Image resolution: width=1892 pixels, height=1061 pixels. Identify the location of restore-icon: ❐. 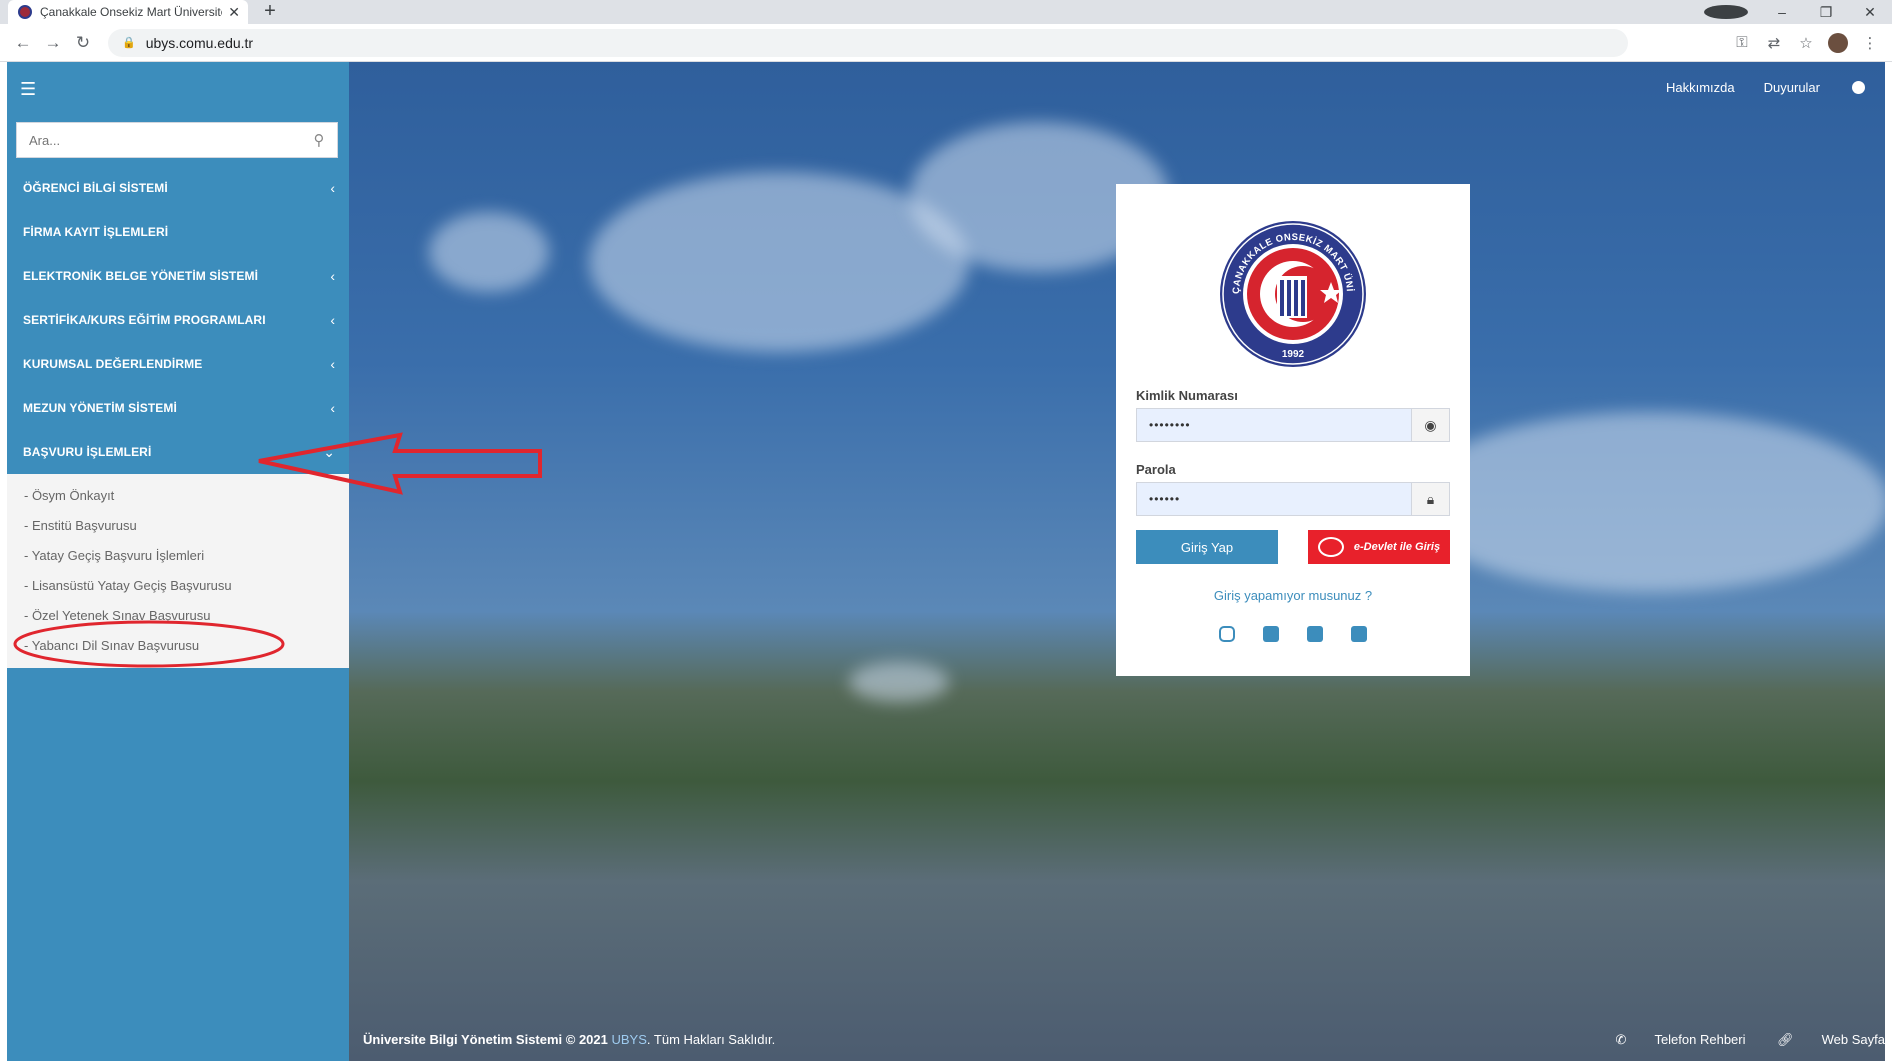
(1826, 12).